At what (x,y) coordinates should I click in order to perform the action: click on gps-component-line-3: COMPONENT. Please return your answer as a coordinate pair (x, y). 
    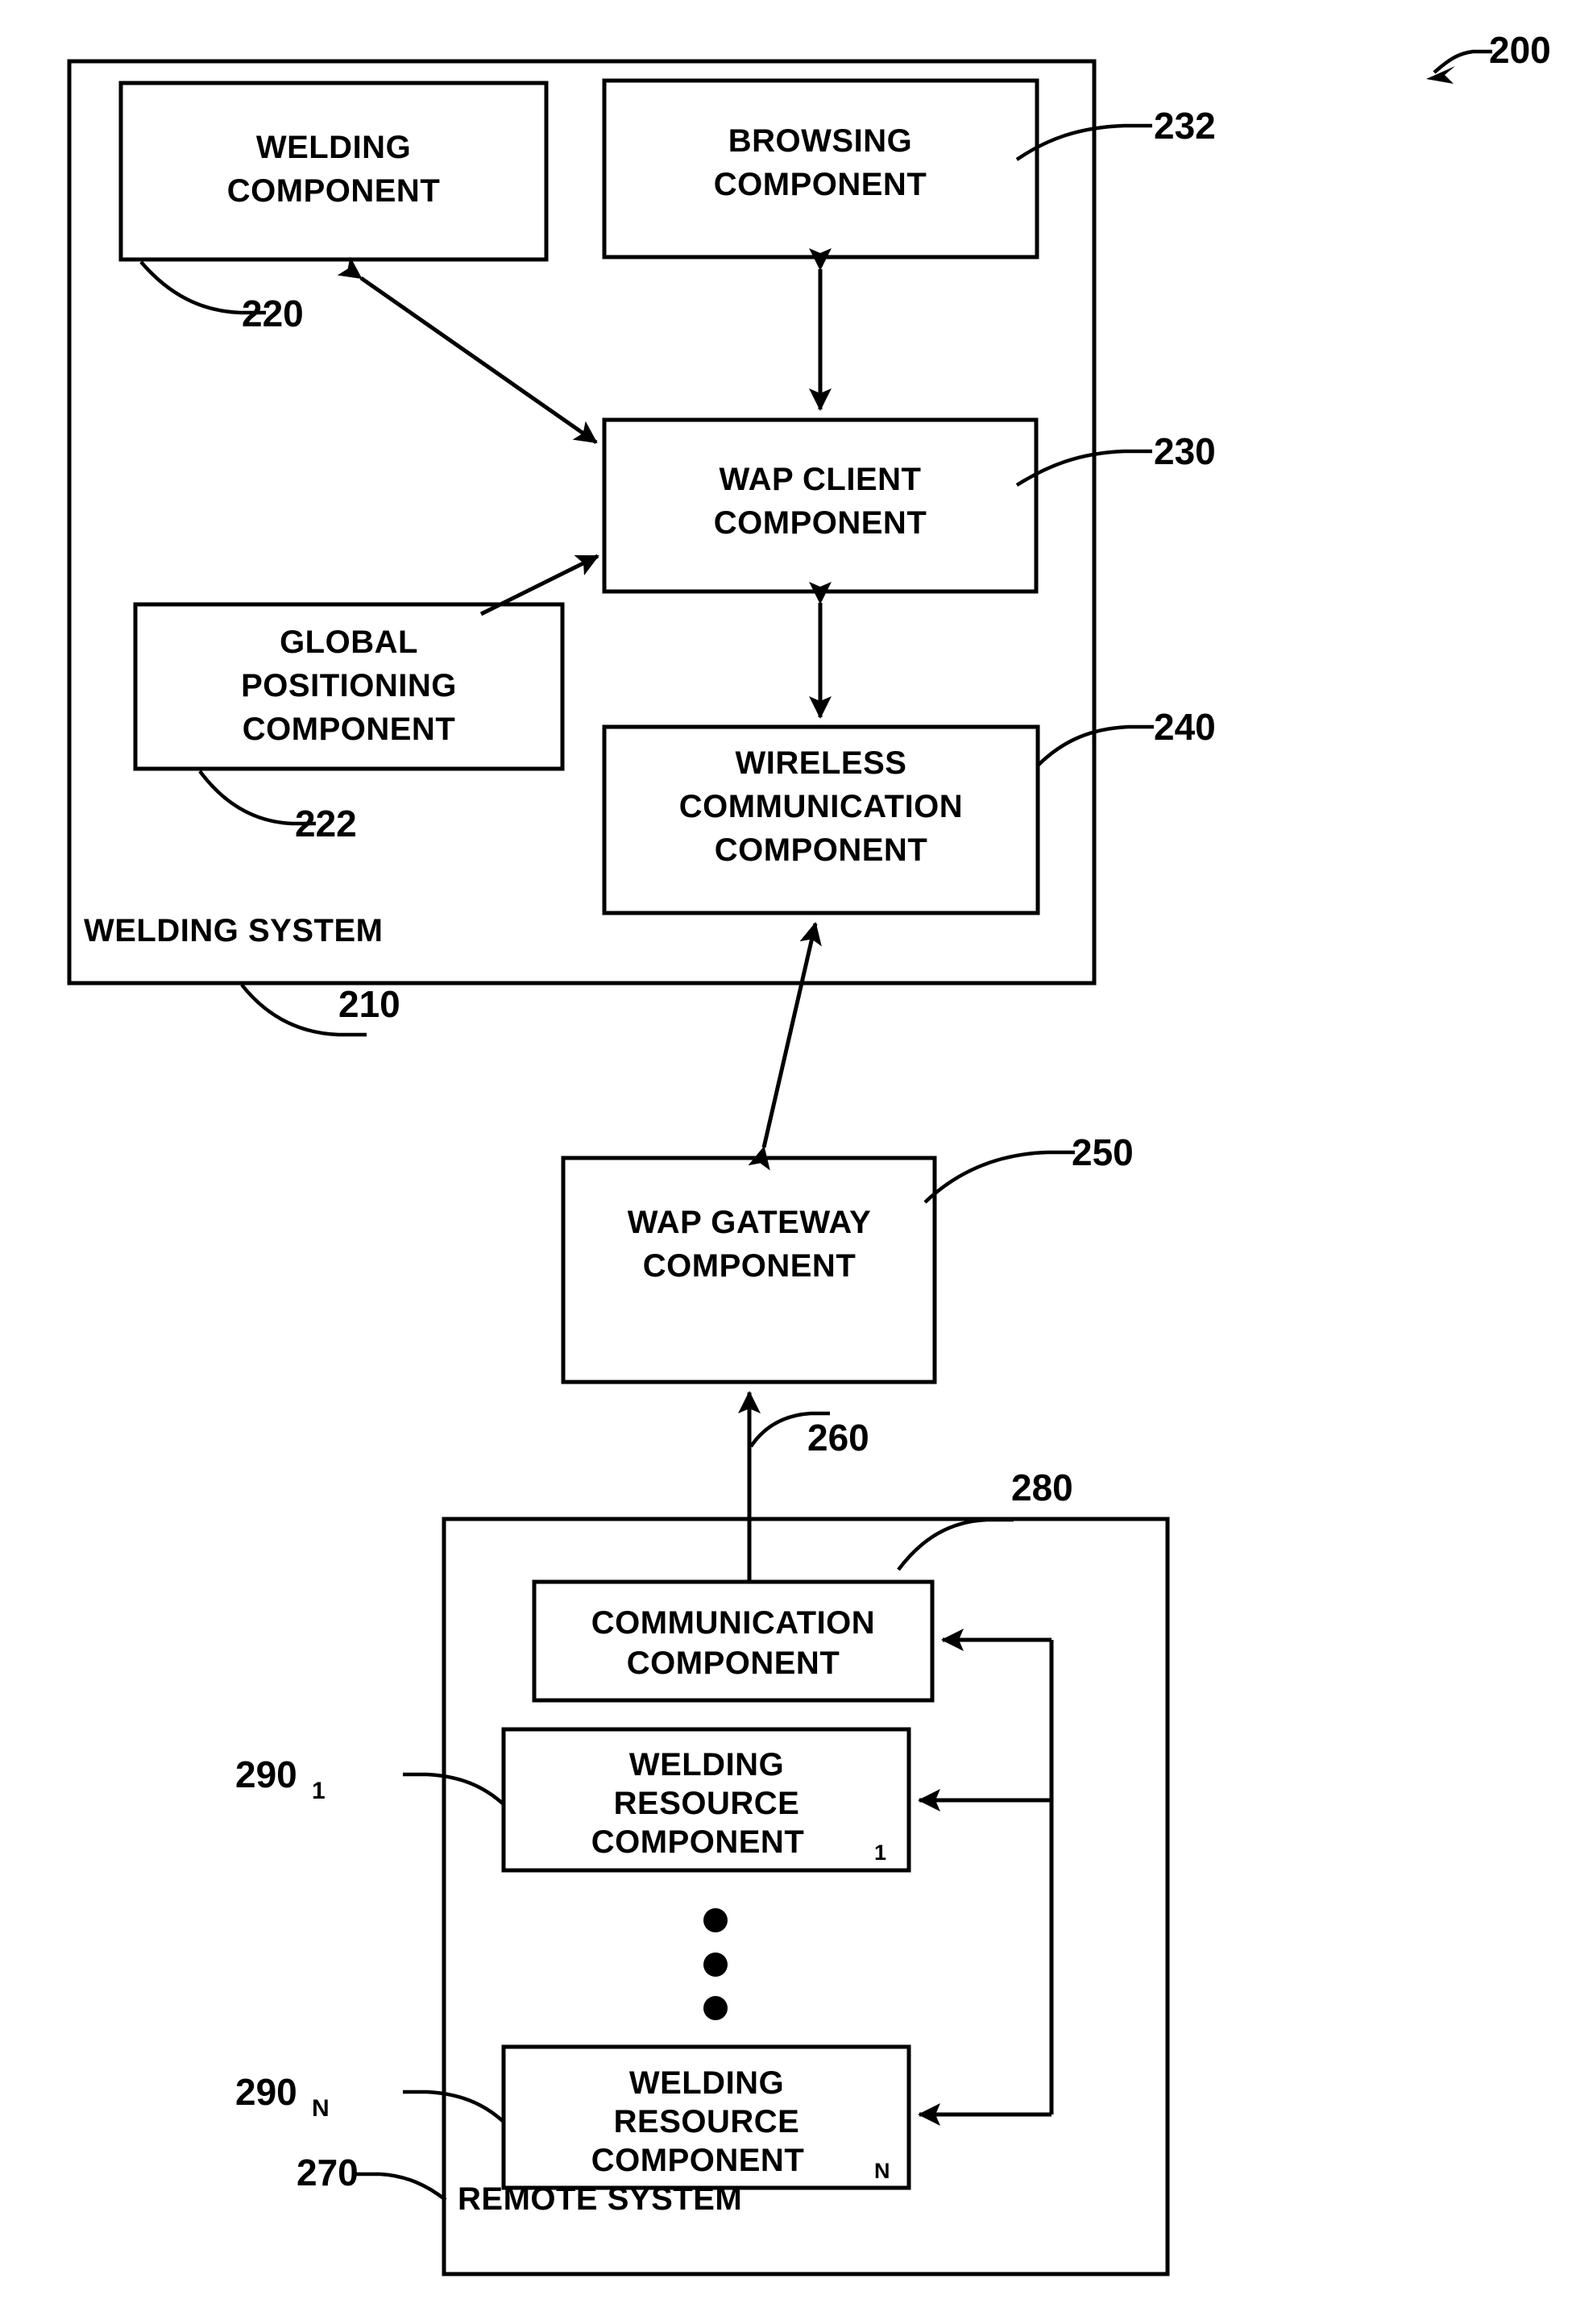
    Looking at the image, I should click on (349, 730).